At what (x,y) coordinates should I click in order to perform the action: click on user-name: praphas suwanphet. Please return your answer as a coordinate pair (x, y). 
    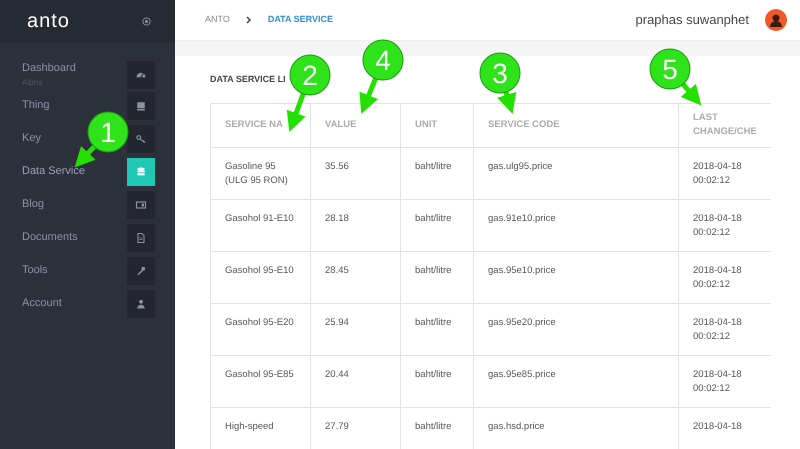
    Looking at the image, I should click on (692, 20).